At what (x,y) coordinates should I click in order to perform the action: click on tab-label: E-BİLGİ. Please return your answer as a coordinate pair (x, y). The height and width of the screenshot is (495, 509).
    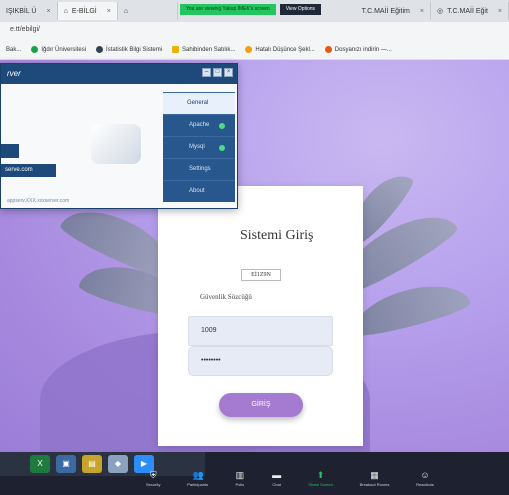
    Looking at the image, I should click on (84, 11).